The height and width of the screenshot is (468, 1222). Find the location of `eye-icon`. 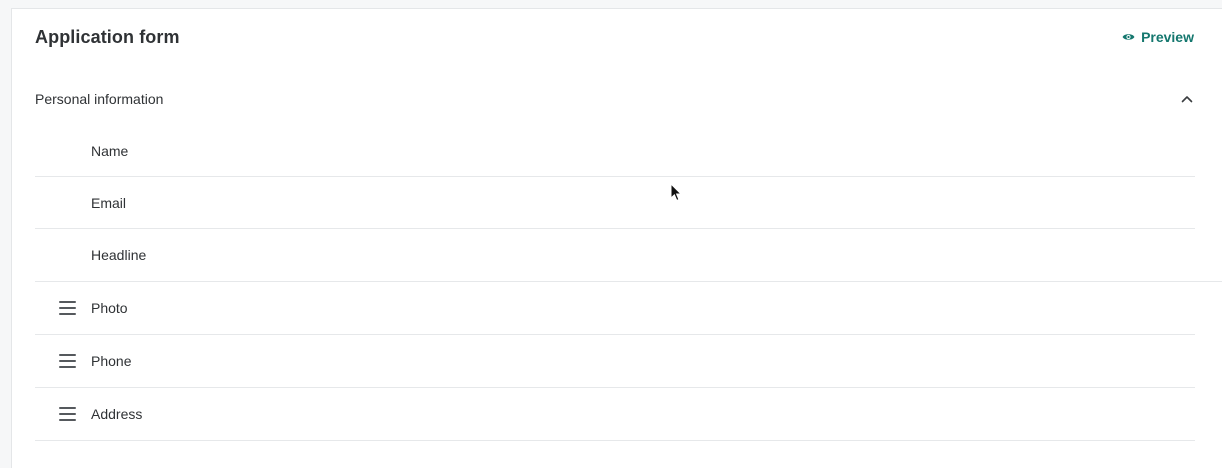

eye-icon is located at coordinates (1128, 37).